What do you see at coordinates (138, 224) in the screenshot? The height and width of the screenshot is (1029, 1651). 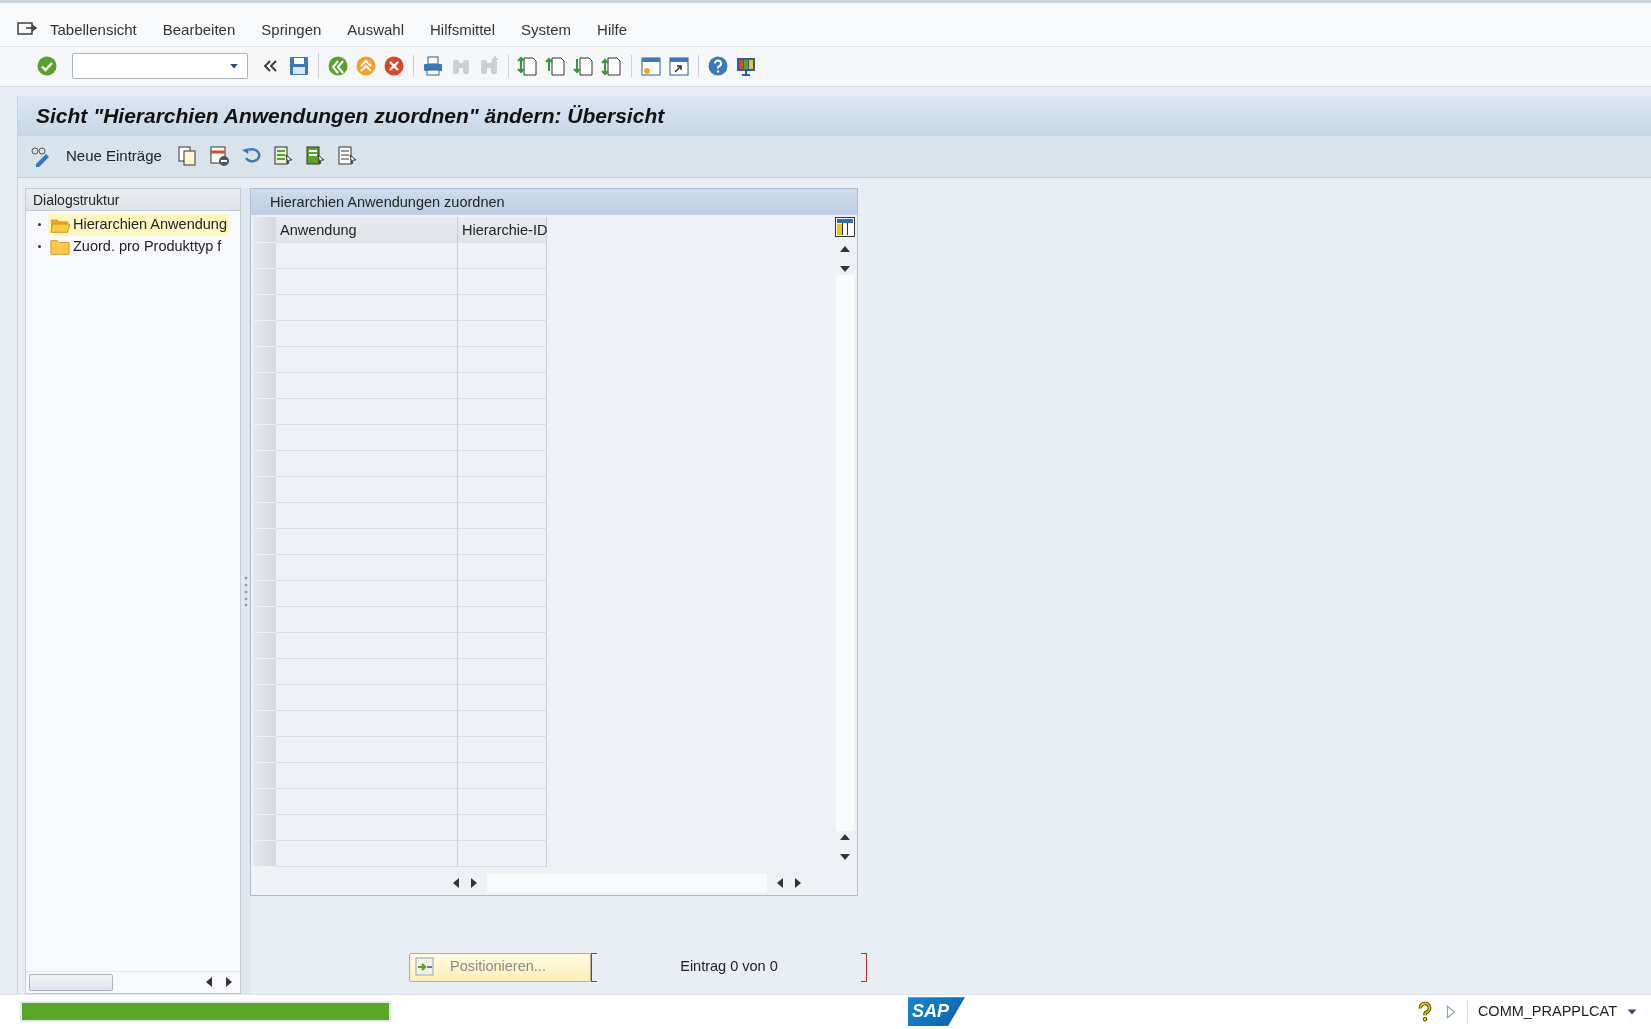 I see `tree-item: Hierarchien Anwendung` at bounding box center [138, 224].